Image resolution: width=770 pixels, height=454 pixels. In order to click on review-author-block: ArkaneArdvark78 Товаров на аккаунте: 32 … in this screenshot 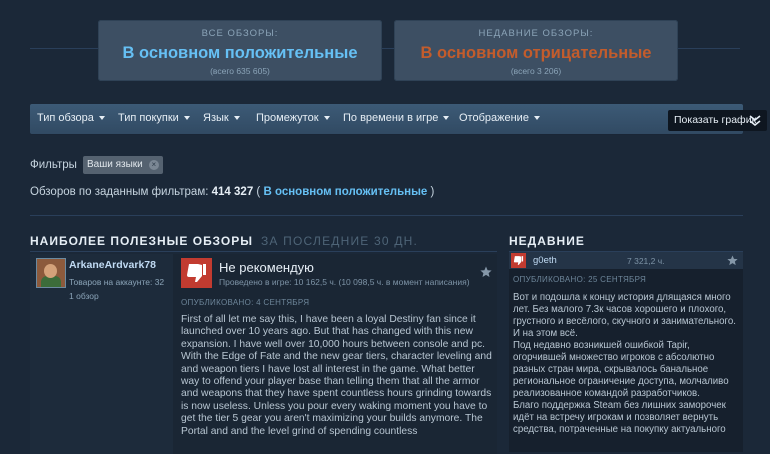, I will do `click(101, 354)`.